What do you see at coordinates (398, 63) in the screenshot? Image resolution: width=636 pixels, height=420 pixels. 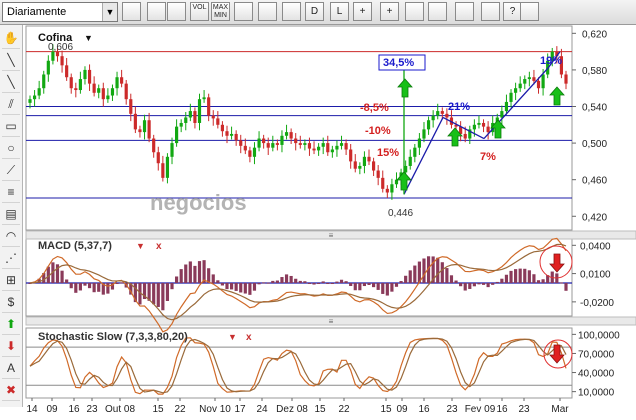 I see `gain-total-label: 34,5%` at bounding box center [398, 63].